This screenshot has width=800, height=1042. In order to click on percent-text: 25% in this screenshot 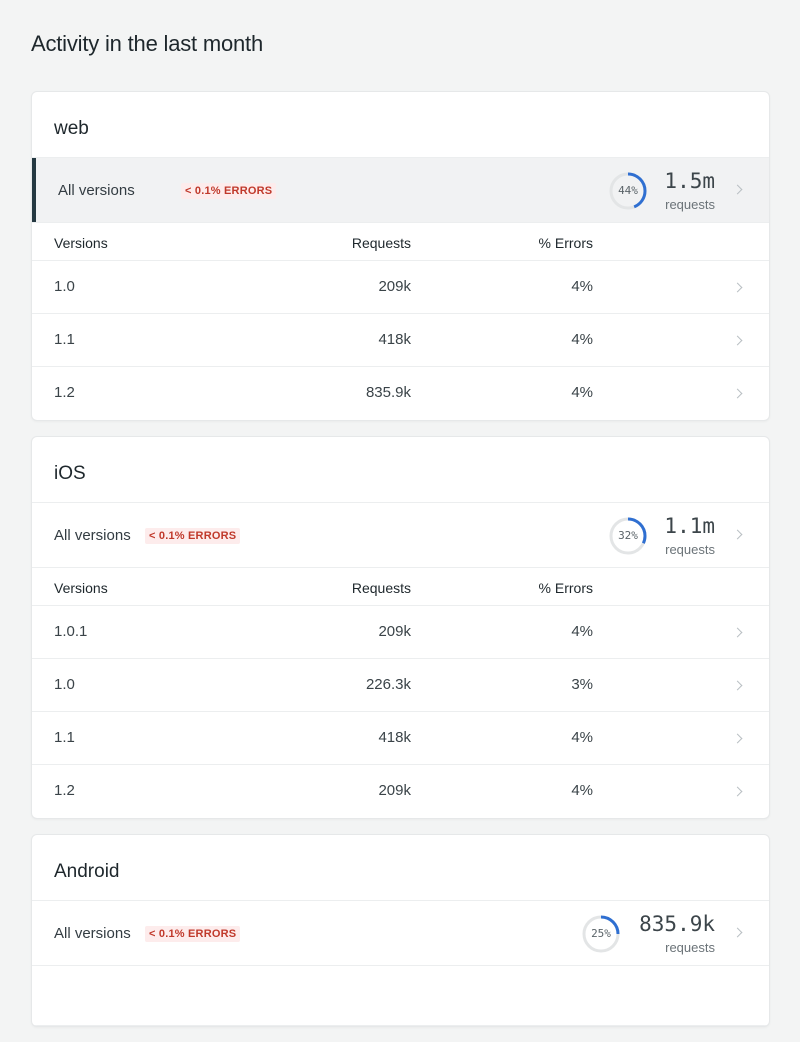, I will do `click(601, 933)`.